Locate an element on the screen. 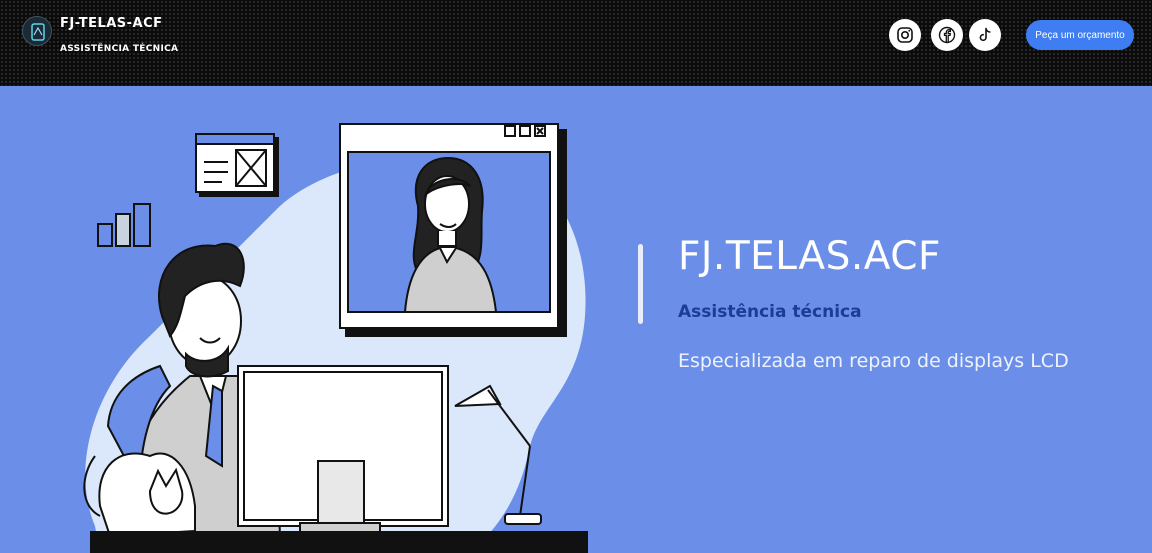 Image resolution: width=1152 pixels, height=553 pixels. quote-request-button: Peça um orçamento is located at coordinates (1080, 35).